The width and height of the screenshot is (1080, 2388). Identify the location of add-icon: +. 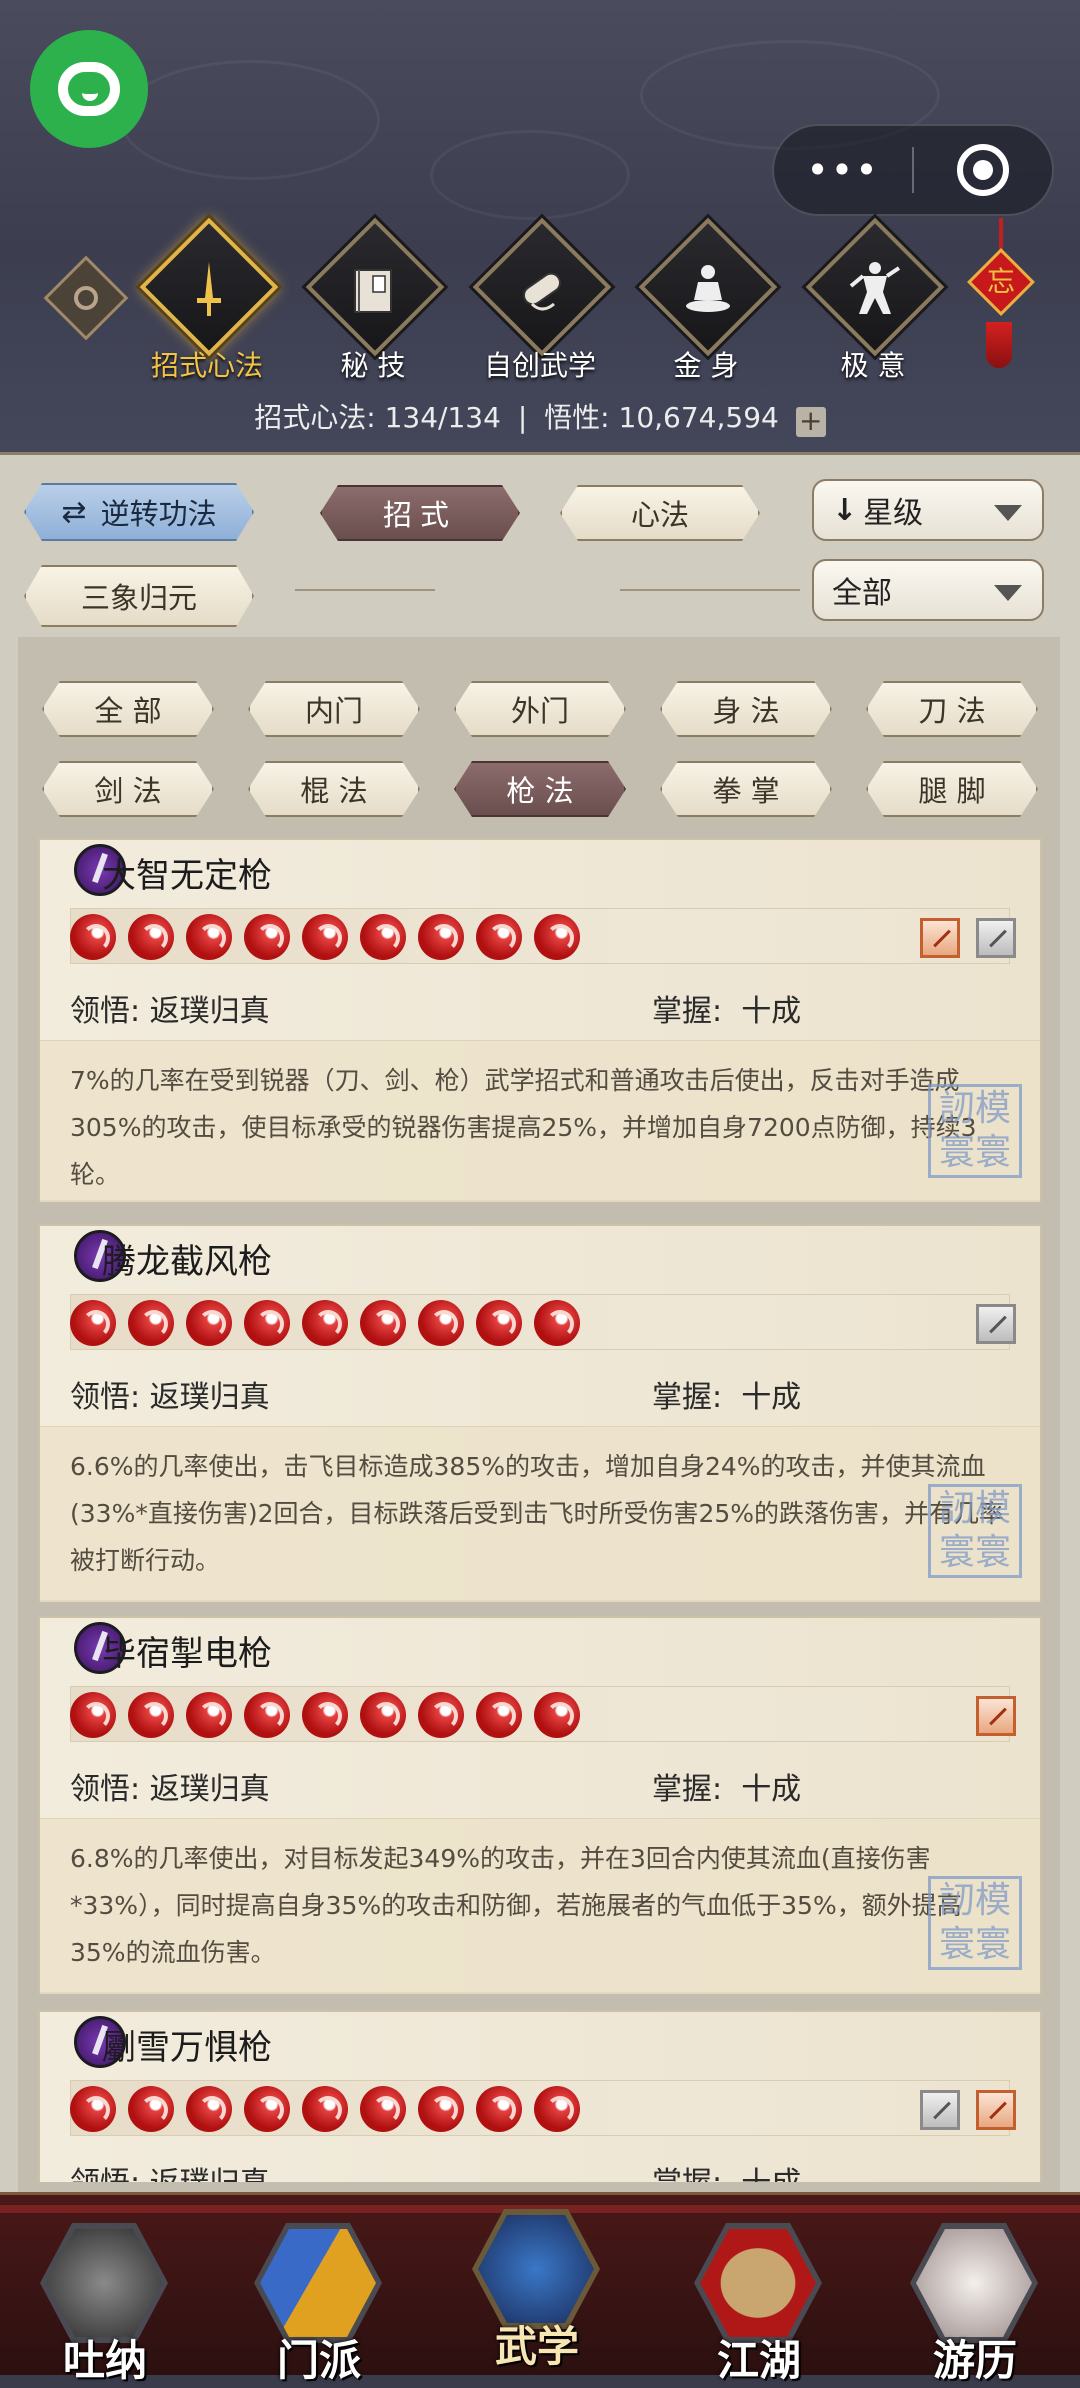
(810, 422).